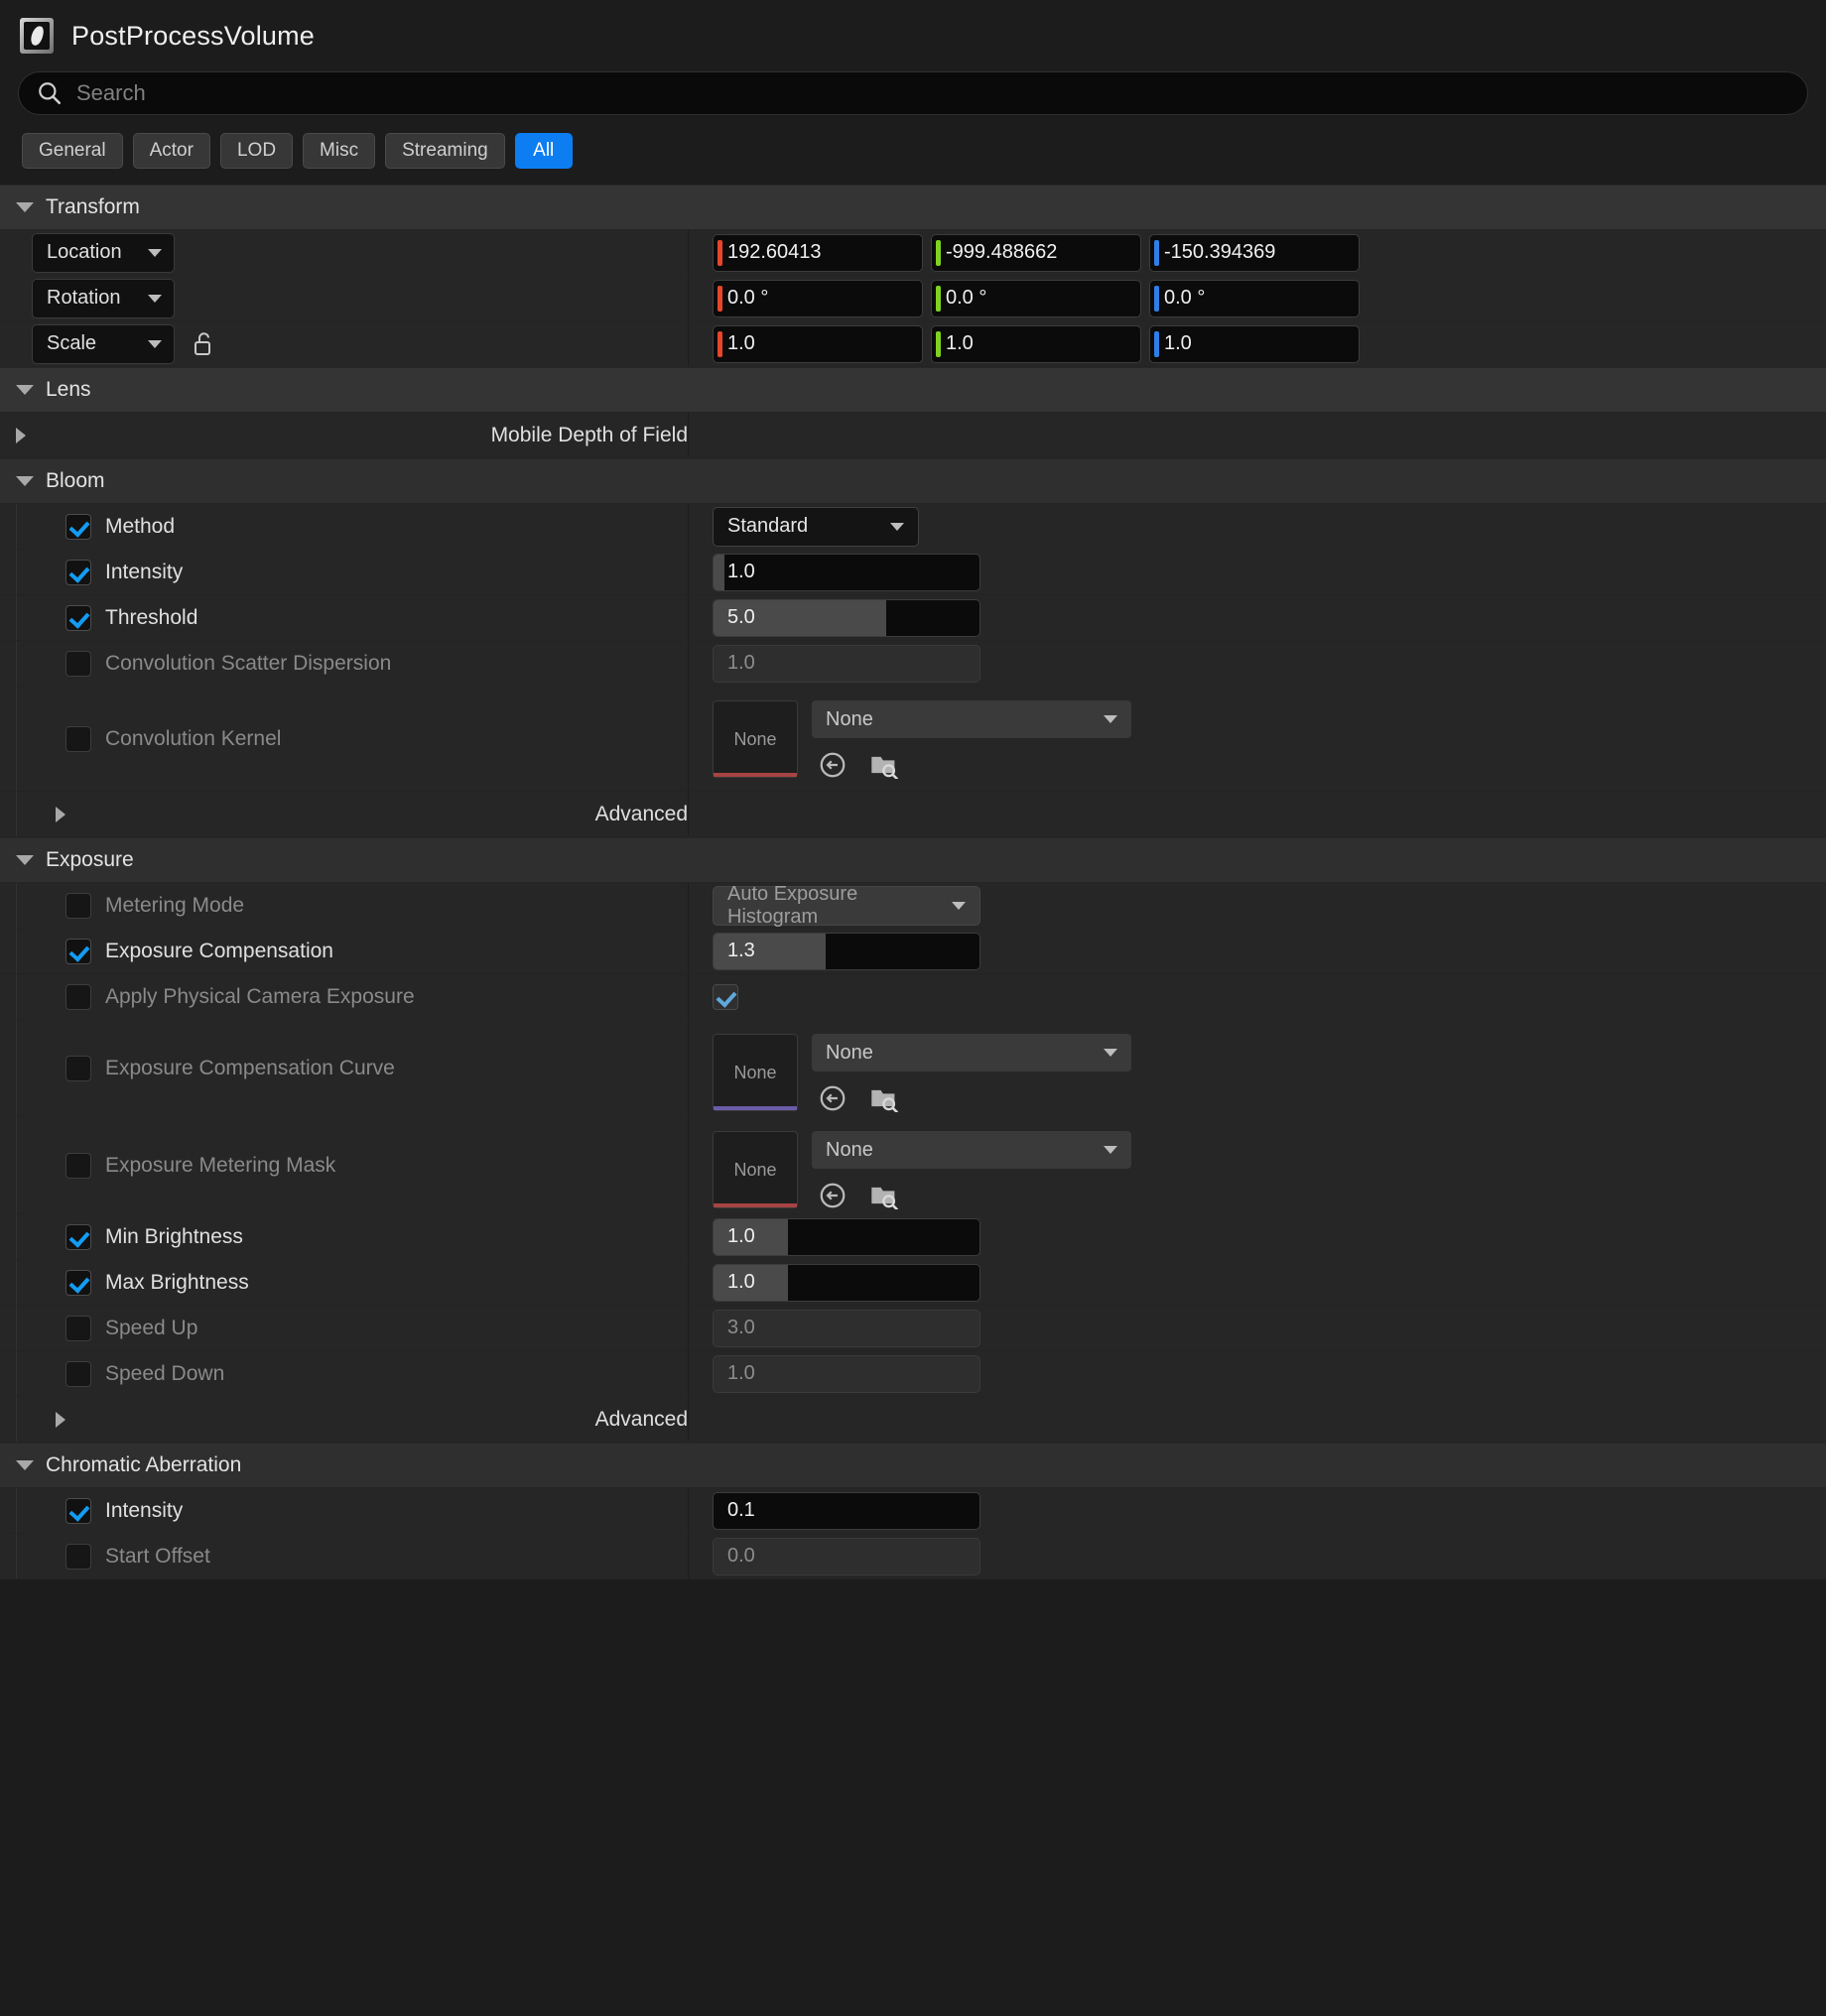 This screenshot has height=2016, width=1826. I want to click on exposure-compensation-curve-dropdown: None, so click(971, 1052).